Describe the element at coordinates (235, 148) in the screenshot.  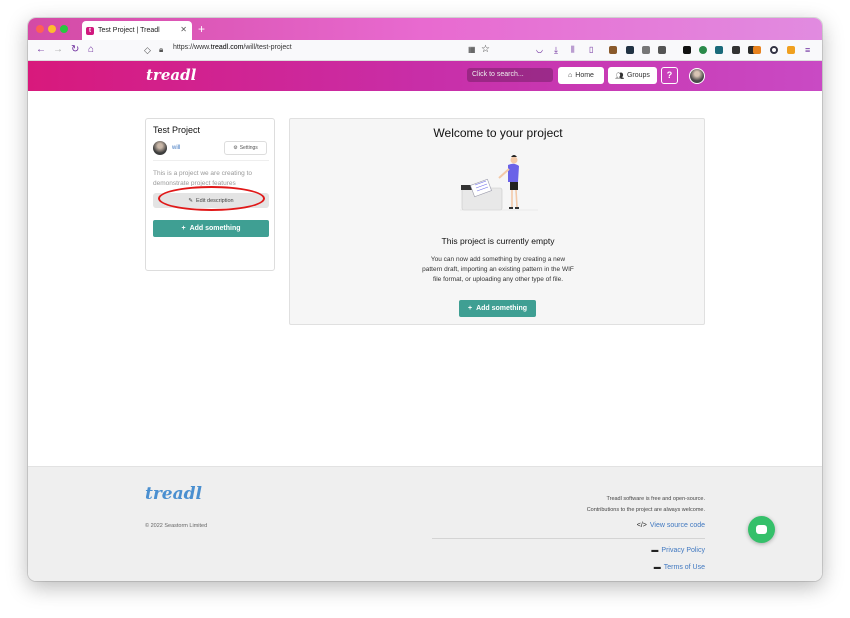
I see `gears-icon: ⚙` at that location.